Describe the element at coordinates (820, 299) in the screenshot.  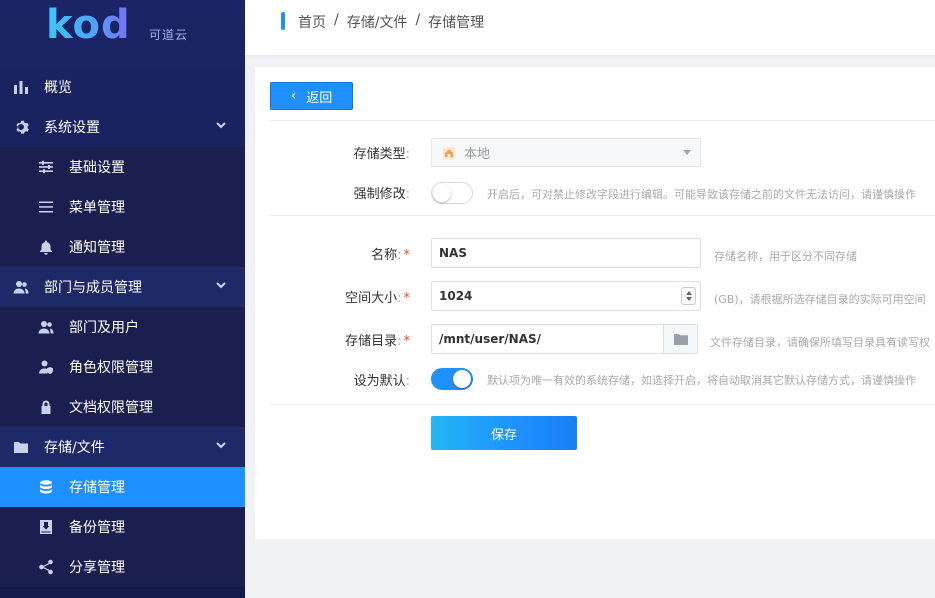
I see `size-hint: (GB)，请根据所选存储目录的实际可用空间` at that location.